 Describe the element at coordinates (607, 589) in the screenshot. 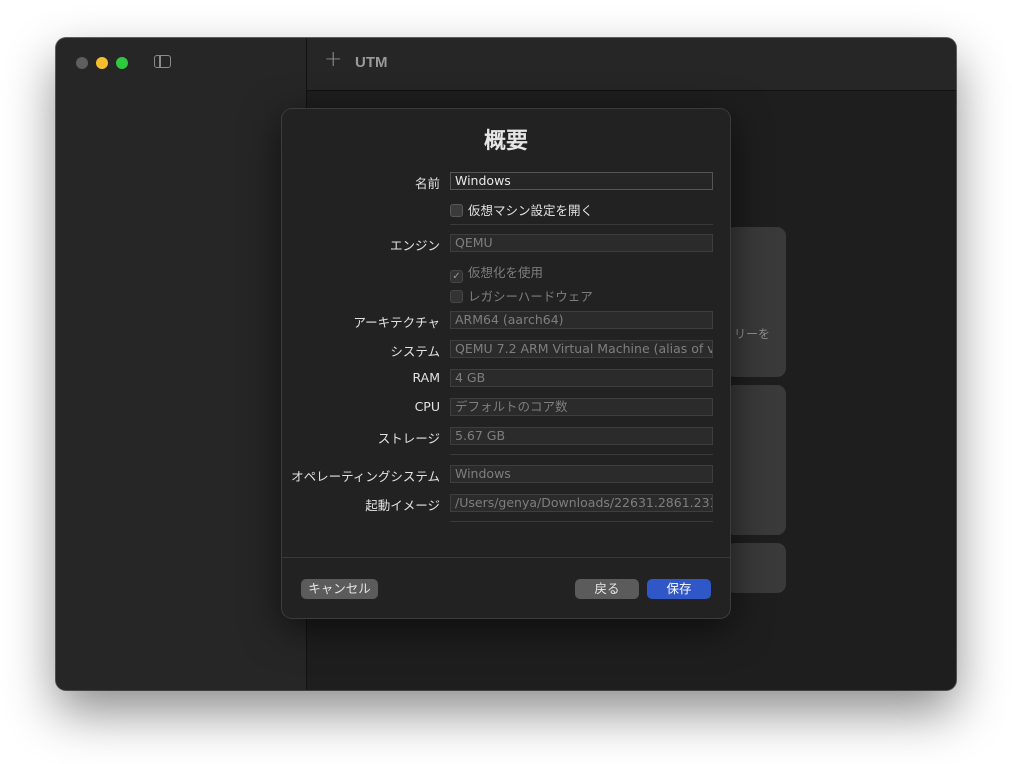

I see `back-button: 戻る` at that location.